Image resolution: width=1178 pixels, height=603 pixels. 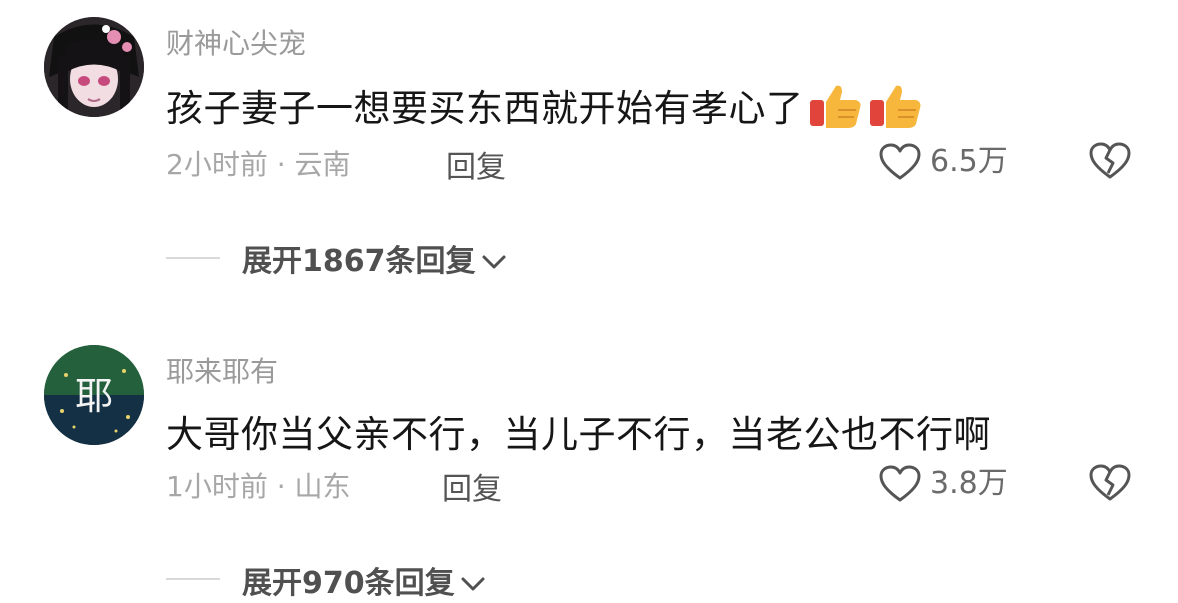 I want to click on comment-text: 大哥你当父亲不行，当儿子不行，当老公也不行啊, so click(x=578, y=434).